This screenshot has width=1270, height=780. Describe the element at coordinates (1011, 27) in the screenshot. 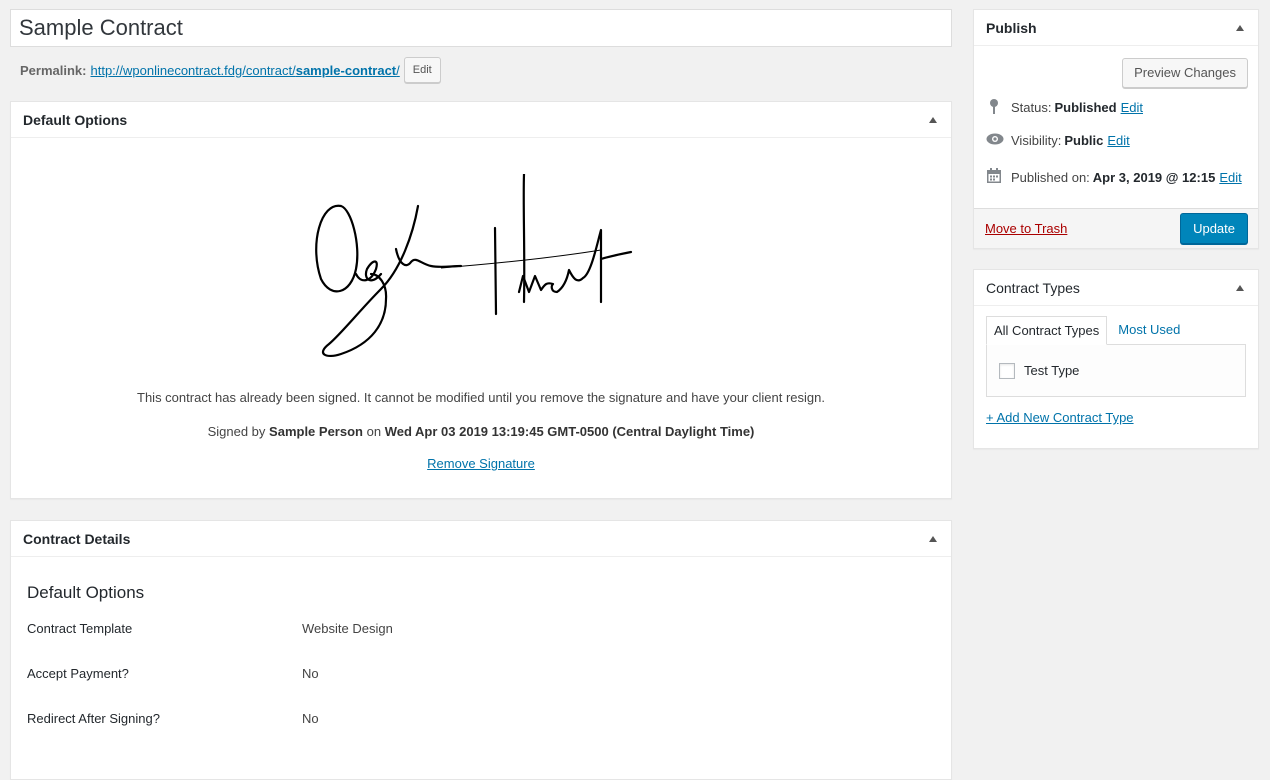

I see `publish-title: Publish` at that location.